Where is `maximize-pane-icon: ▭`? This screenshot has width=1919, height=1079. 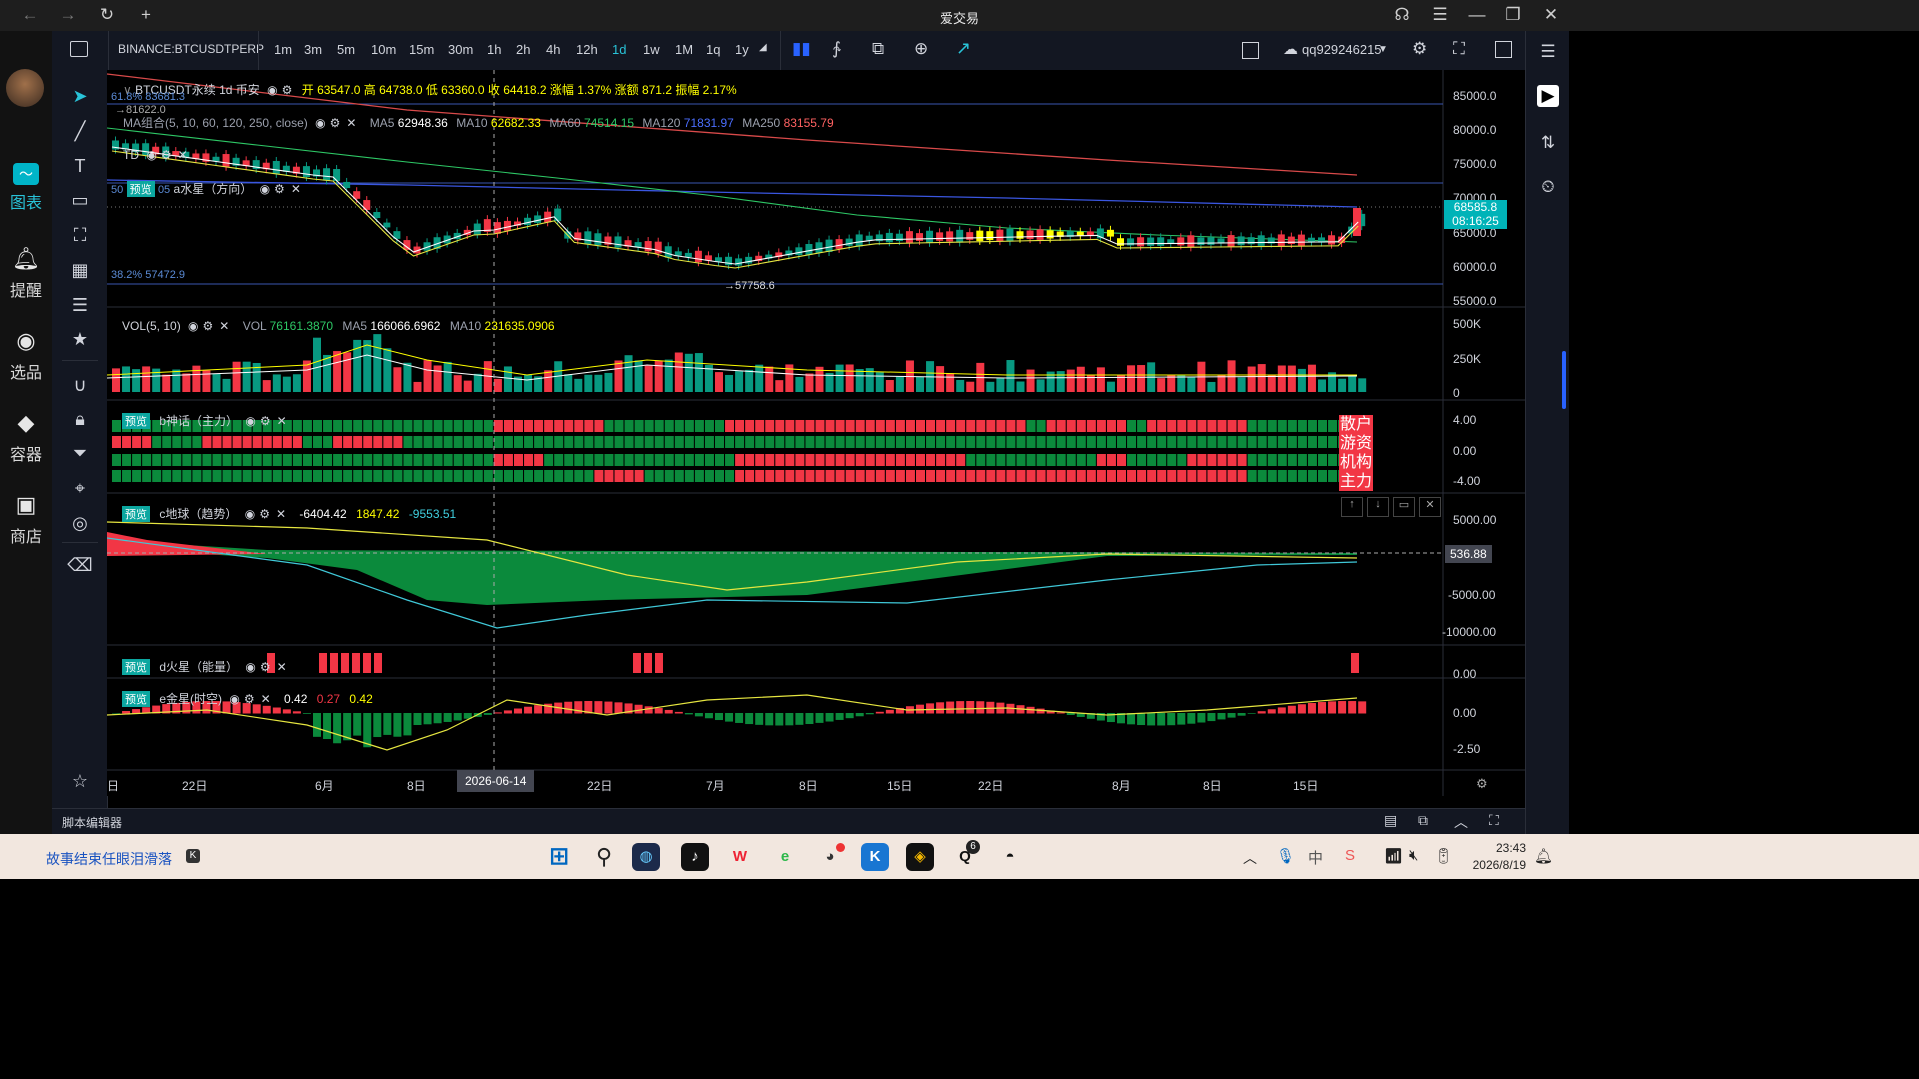
maximize-pane-icon: ▭ is located at coordinates (1404, 507).